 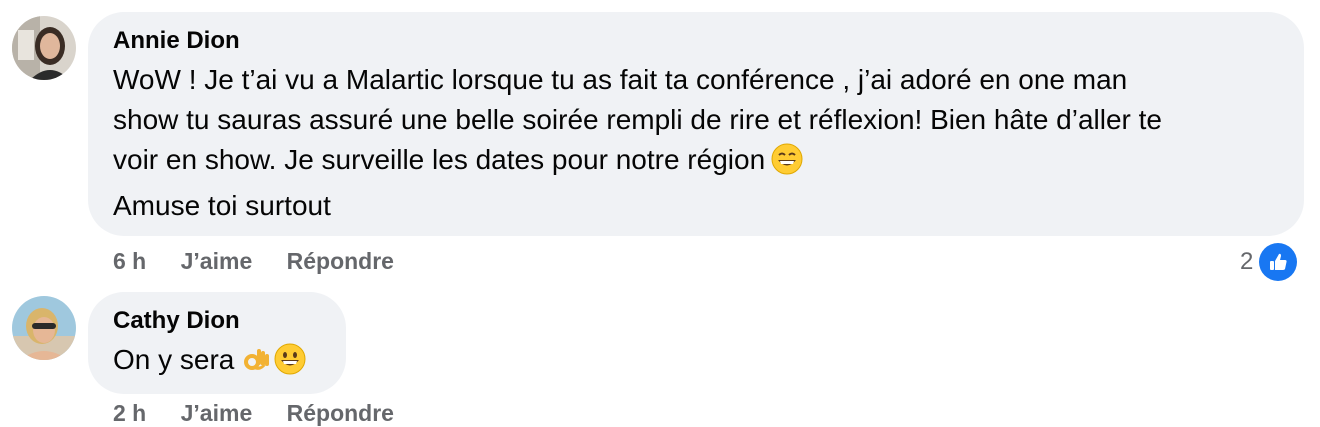 I want to click on comment-author: Annie Dion, so click(x=696, y=41).